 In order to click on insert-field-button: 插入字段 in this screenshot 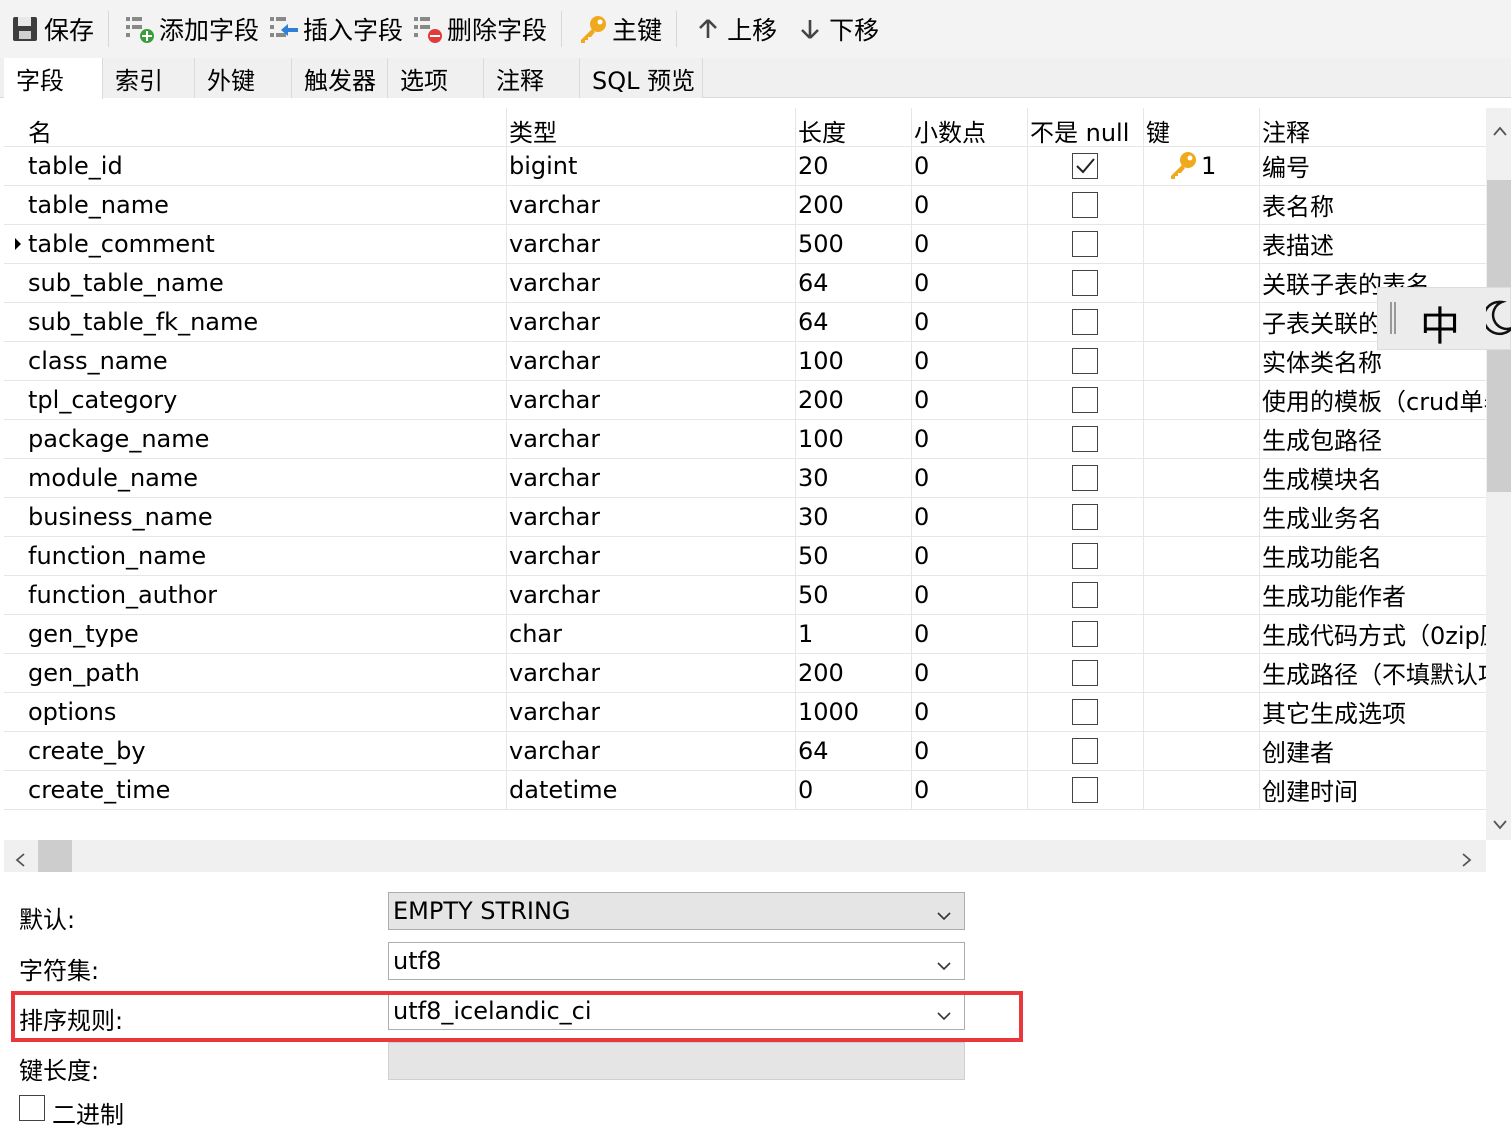, I will do `click(335, 29)`.